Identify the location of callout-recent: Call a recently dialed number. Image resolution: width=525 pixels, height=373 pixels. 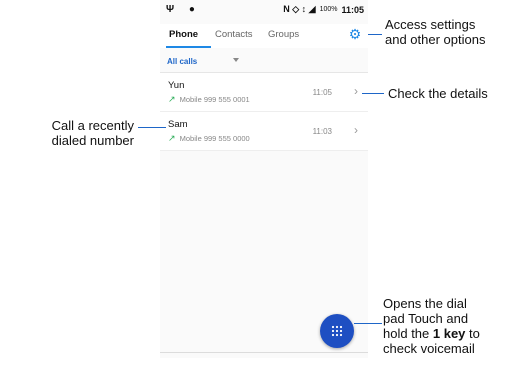
(83, 133).